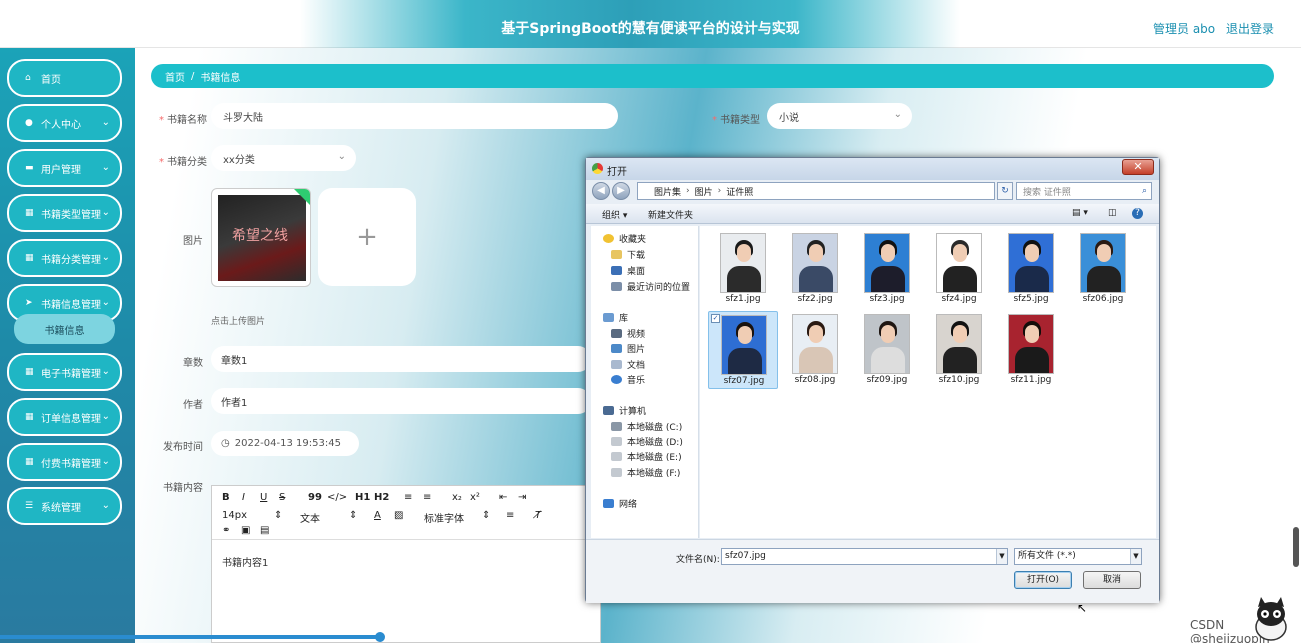  What do you see at coordinates (444, 517) in the screenshot?
I see `font-family-select: 标准字体` at bounding box center [444, 517].